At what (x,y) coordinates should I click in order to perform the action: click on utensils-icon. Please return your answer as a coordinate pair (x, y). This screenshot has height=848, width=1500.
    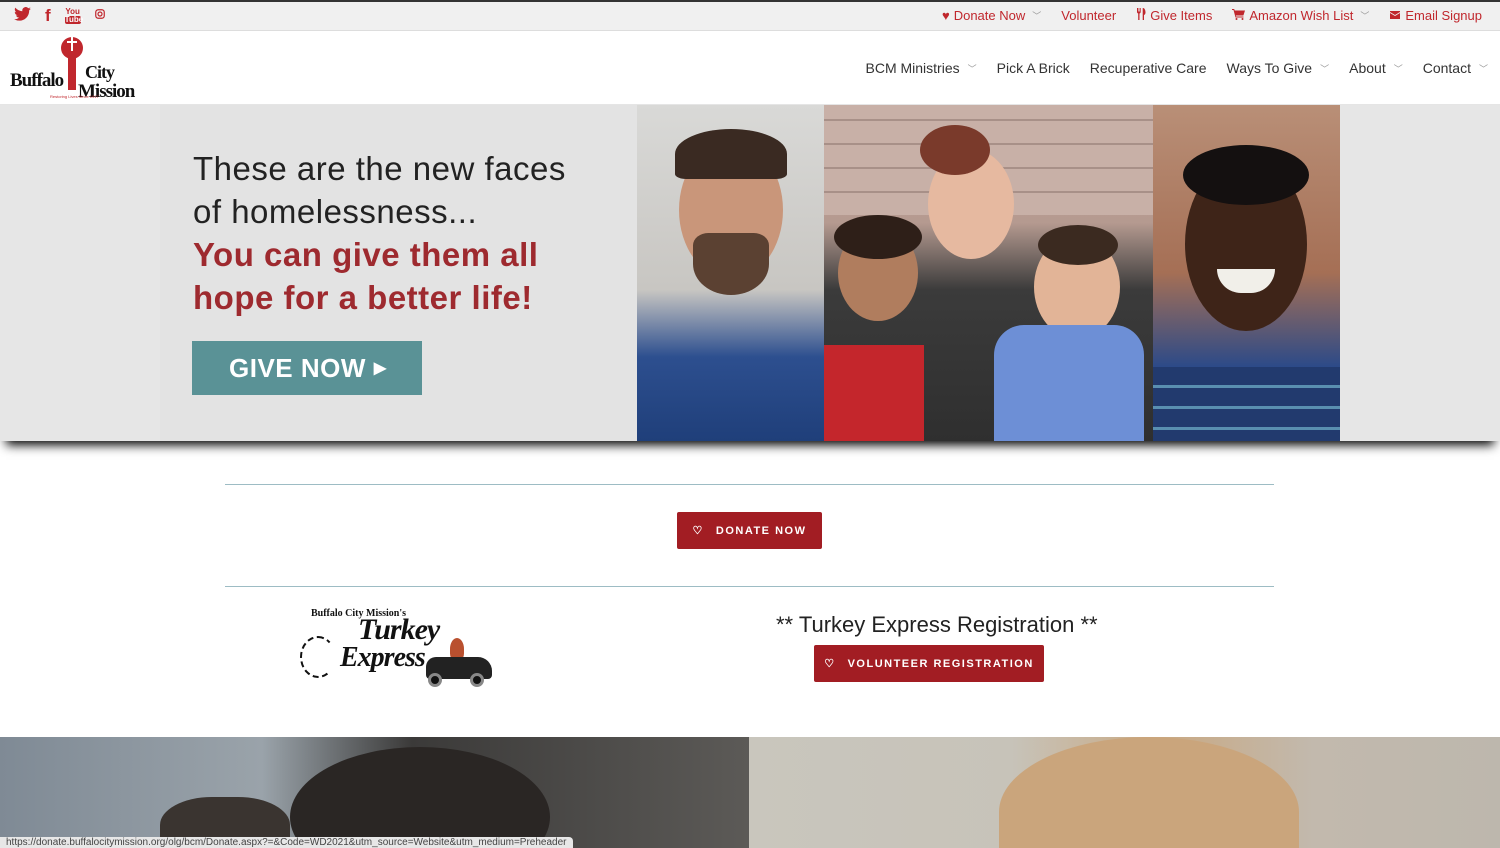
    Looking at the image, I should click on (1141, 15).